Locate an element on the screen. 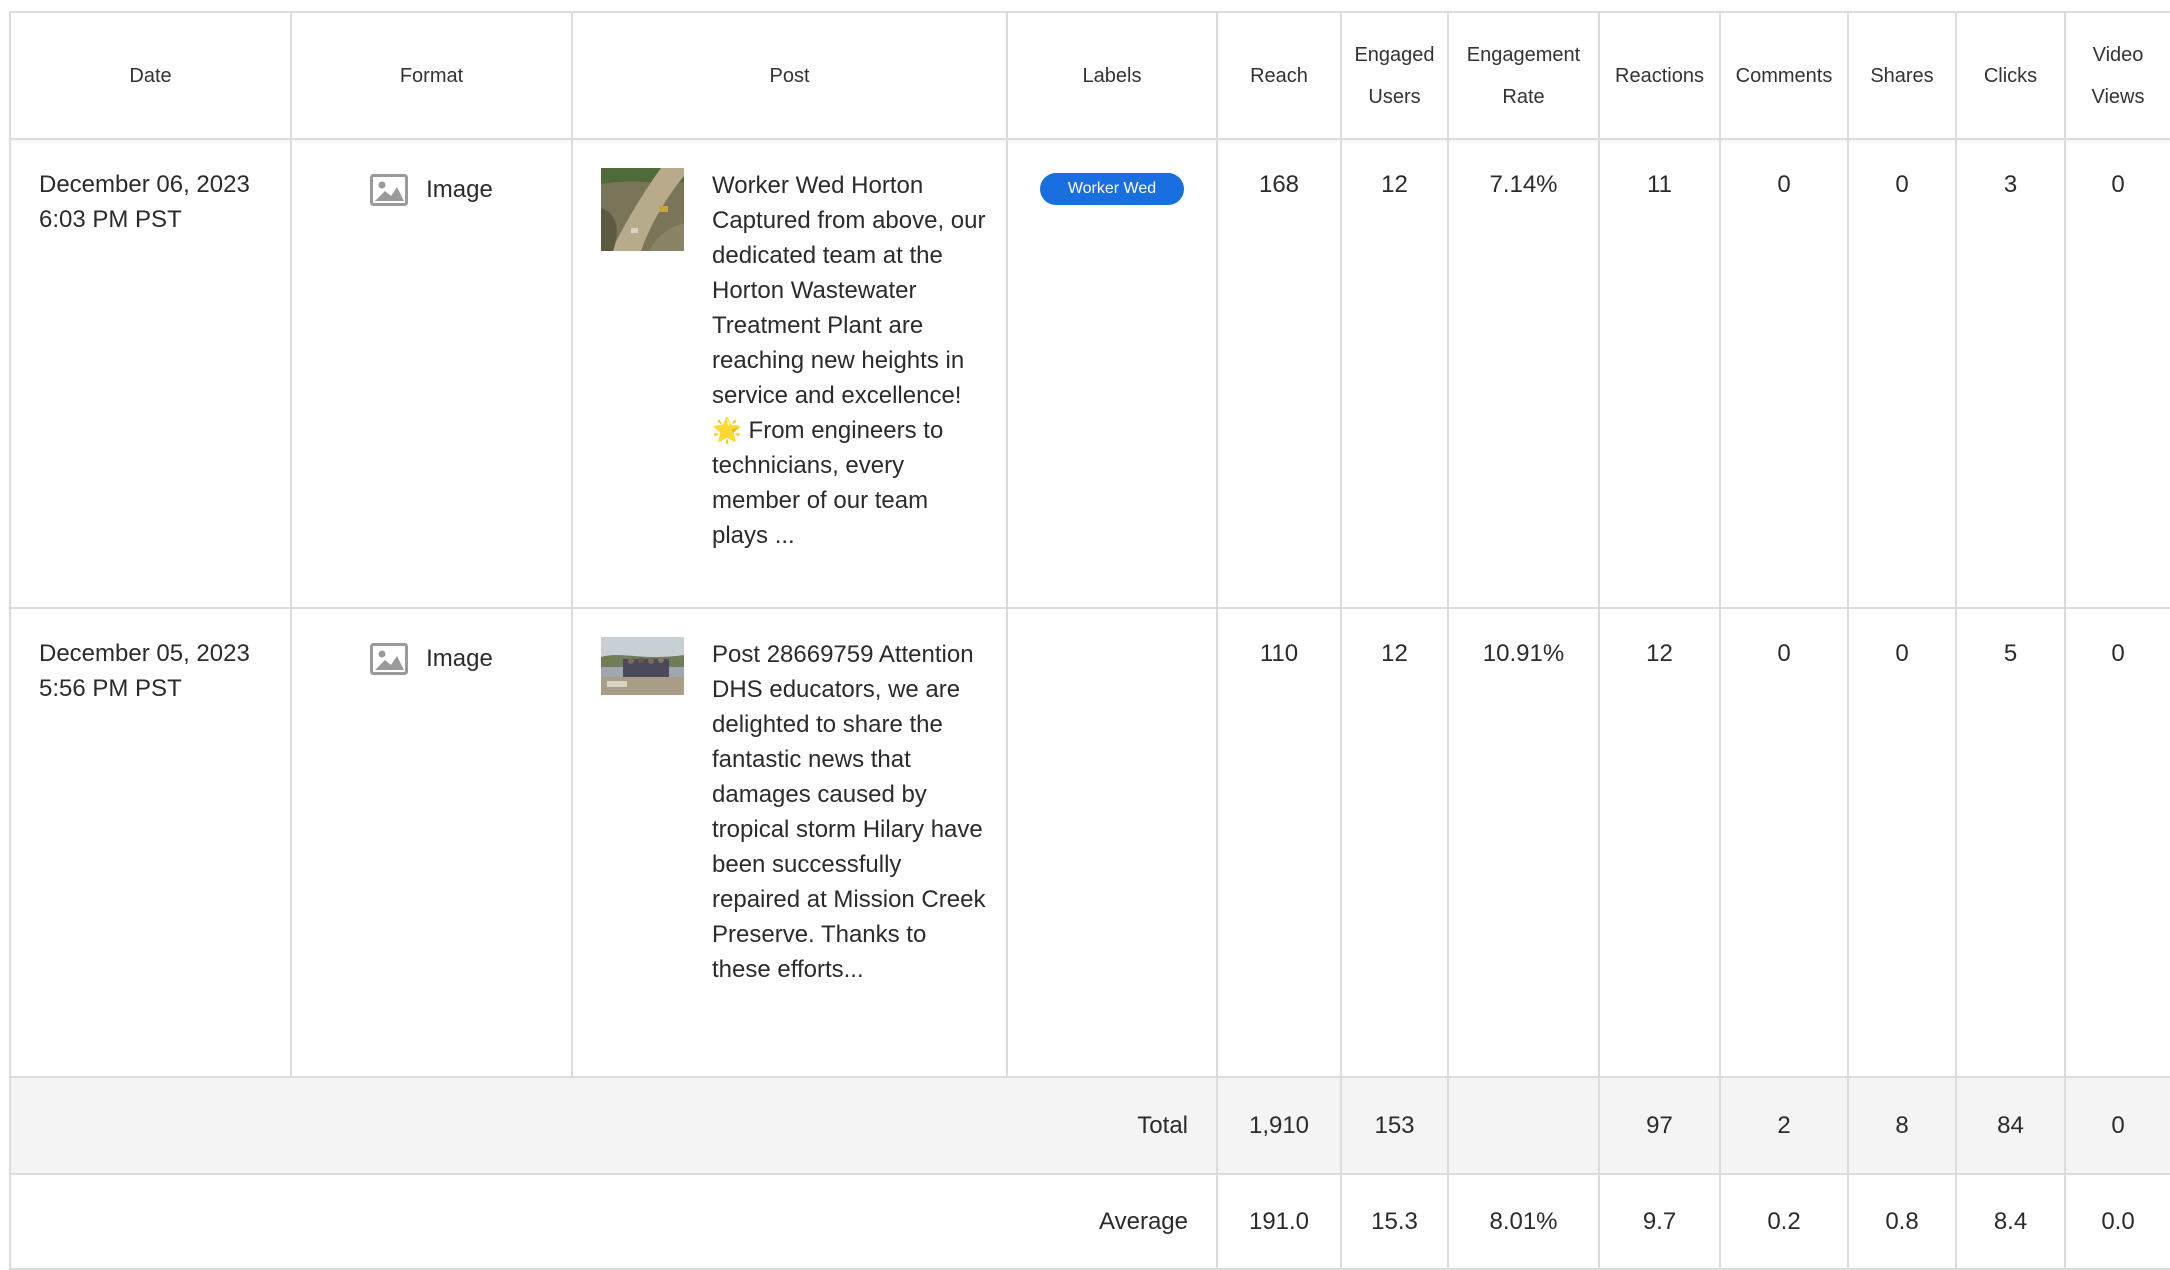 The image size is (2170, 1270). average-clicks: 8.4 is located at coordinates (2010, 1221).